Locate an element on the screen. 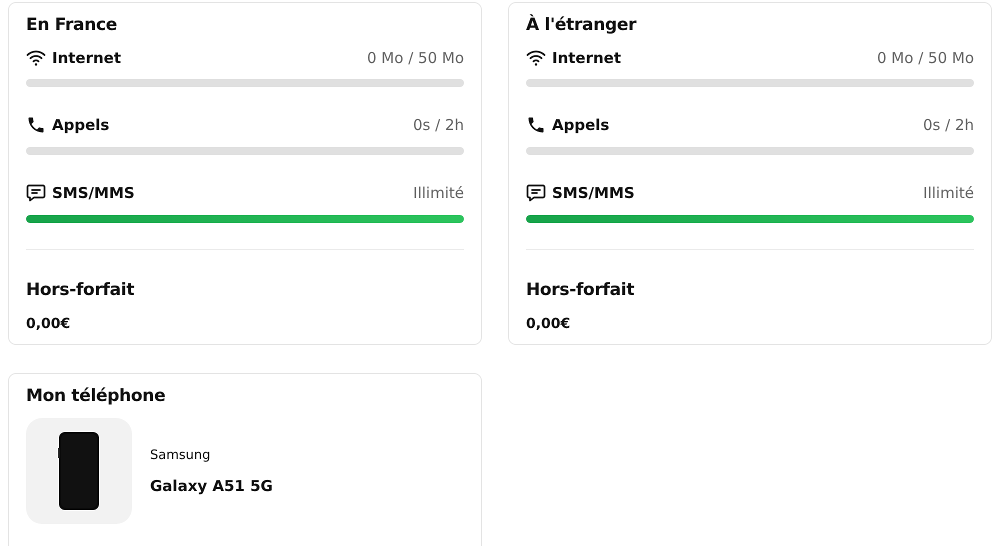  phone-model: Galaxy A51 5G is located at coordinates (211, 485).